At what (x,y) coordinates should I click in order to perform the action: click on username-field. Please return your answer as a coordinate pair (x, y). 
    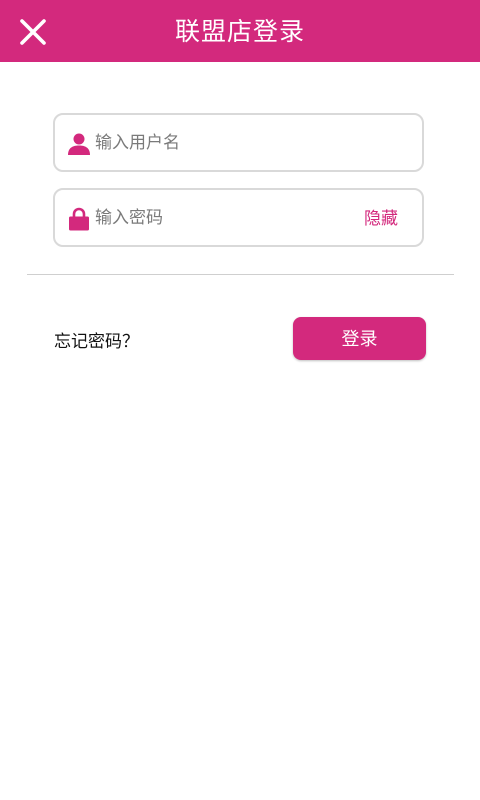
    Looking at the image, I should click on (238, 142).